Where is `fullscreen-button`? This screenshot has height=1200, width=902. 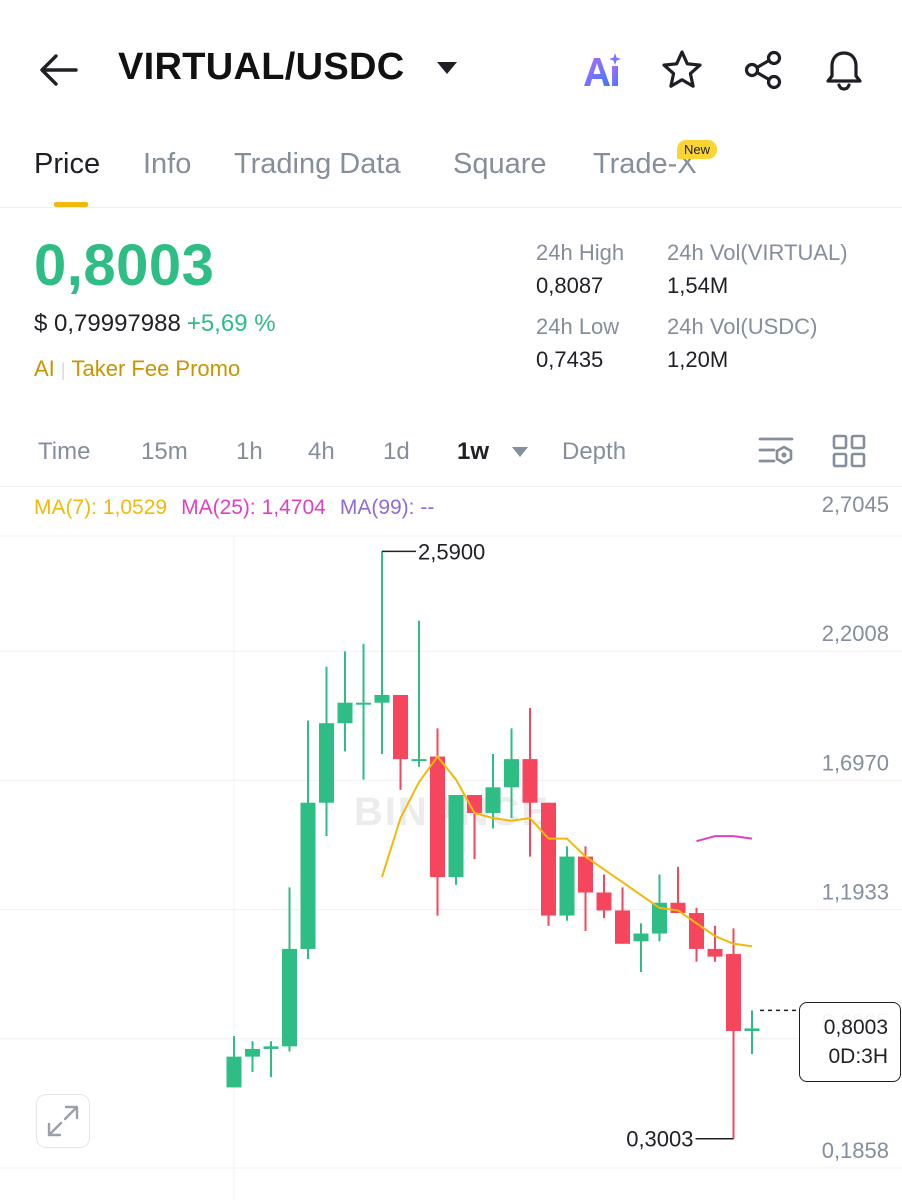
fullscreen-button is located at coordinates (63, 1121).